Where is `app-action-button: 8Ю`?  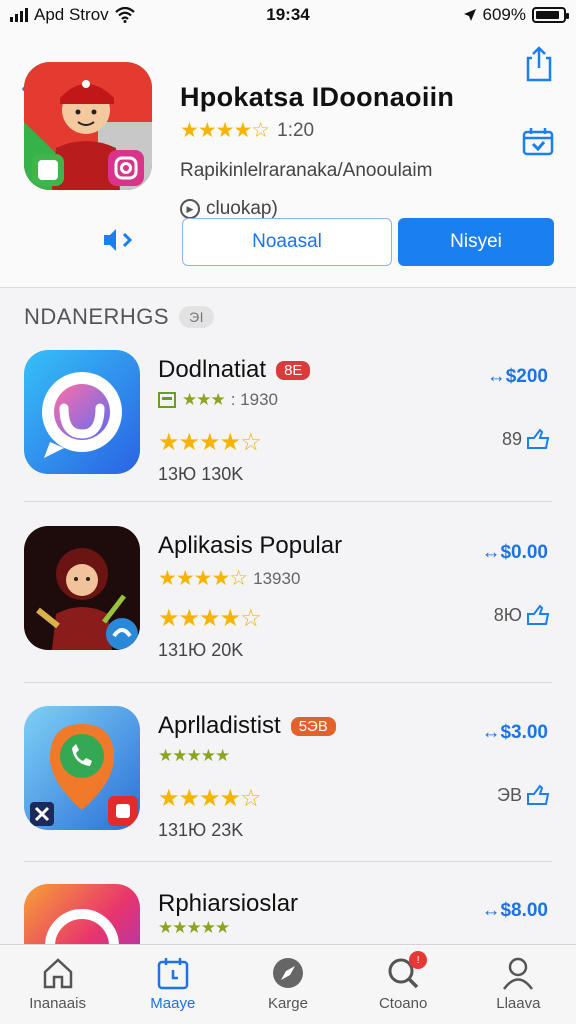 app-action-button: 8Ю is located at coordinates (522, 615).